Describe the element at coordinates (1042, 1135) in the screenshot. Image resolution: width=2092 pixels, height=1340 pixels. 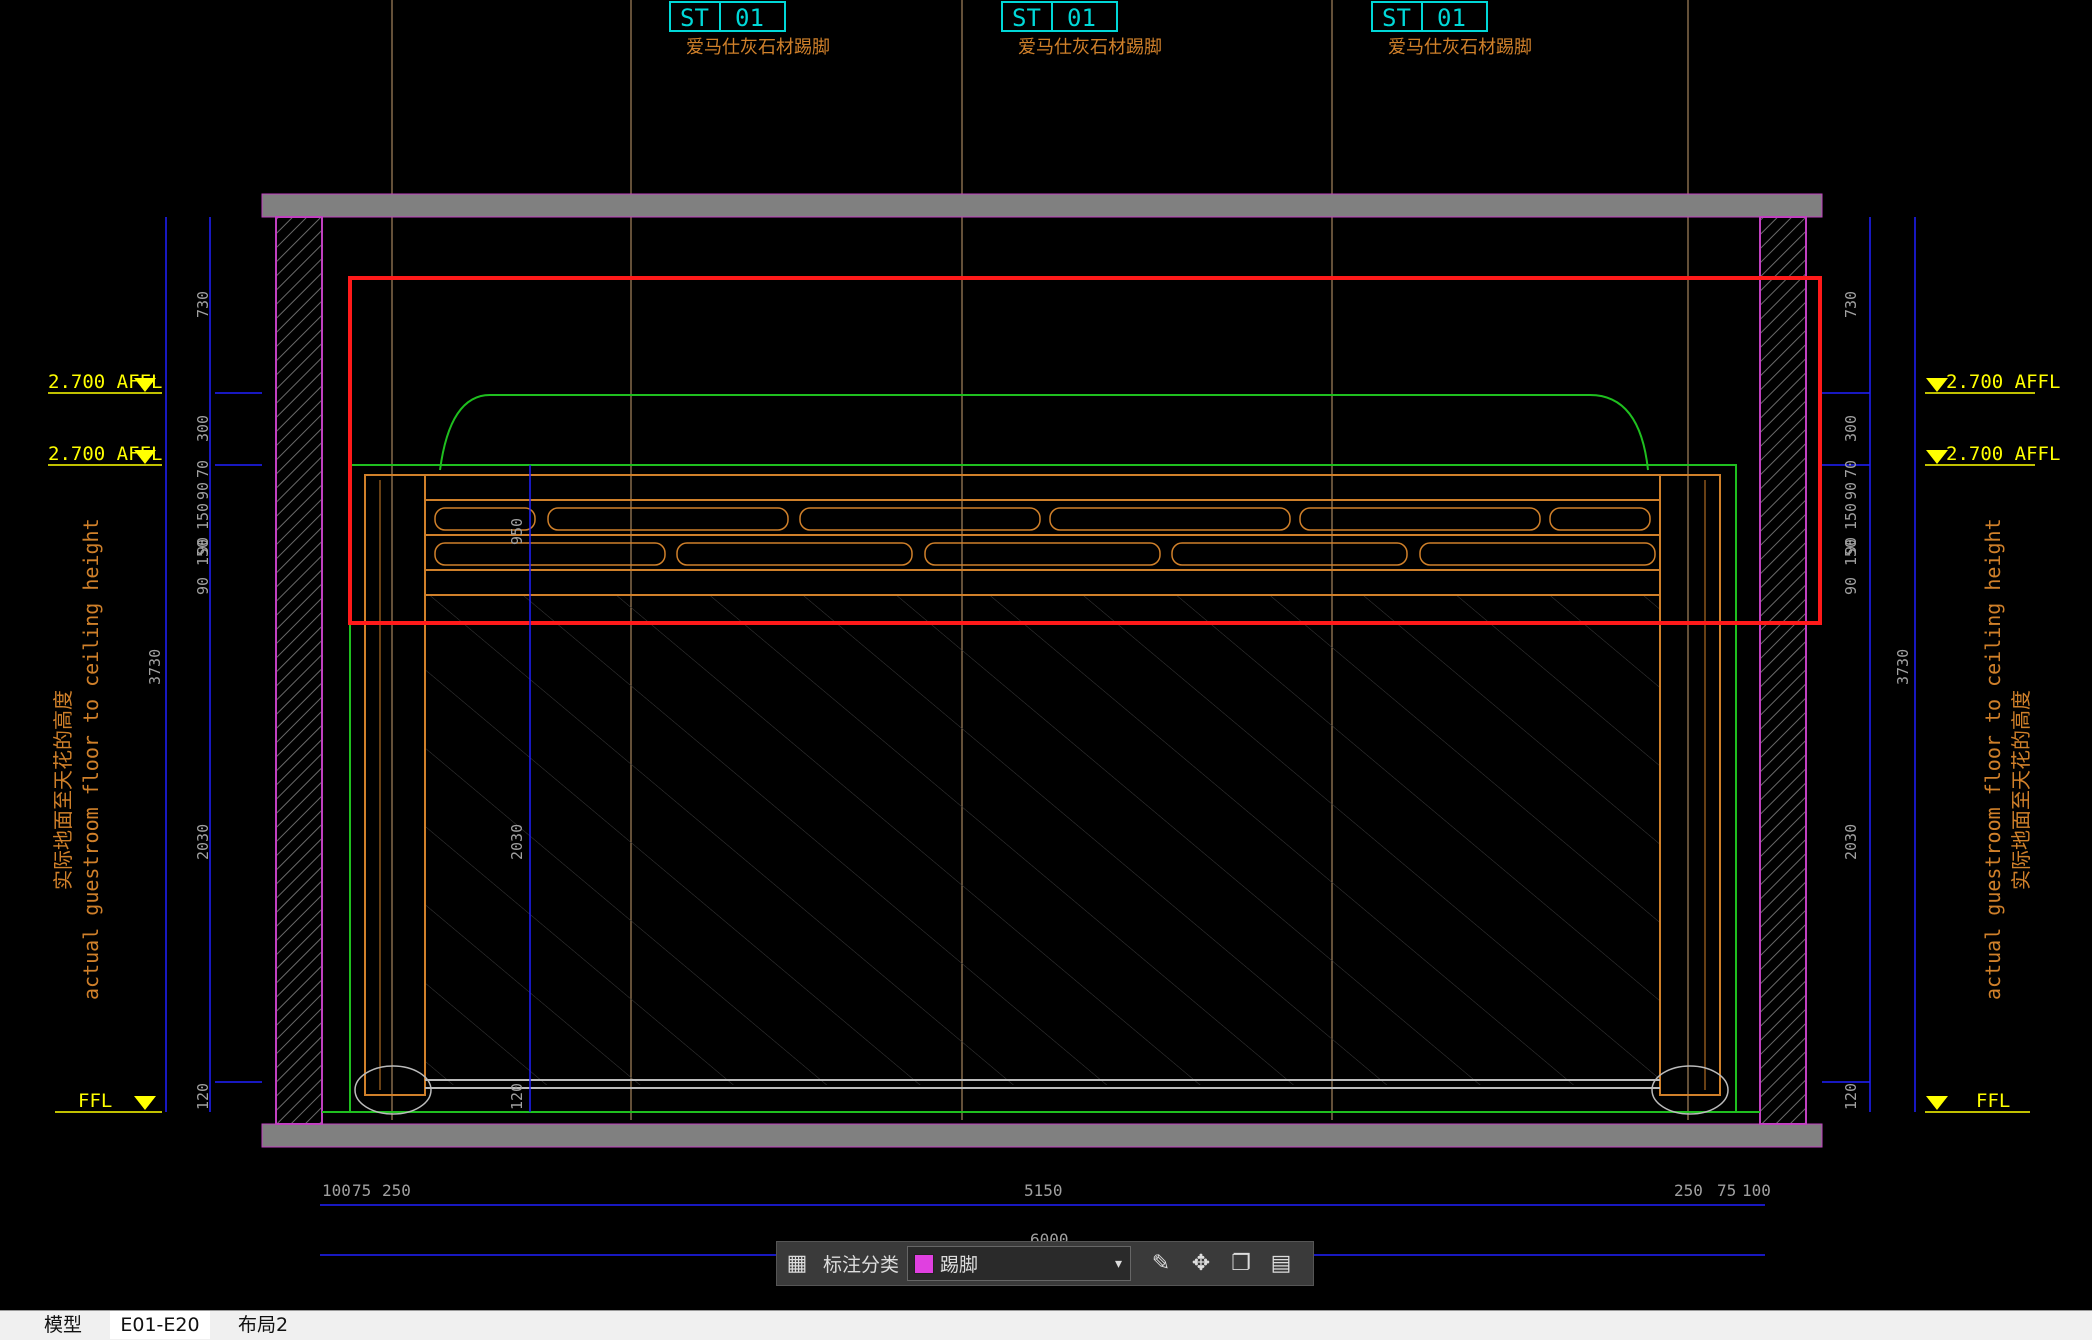
I see `floor-slab` at that location.